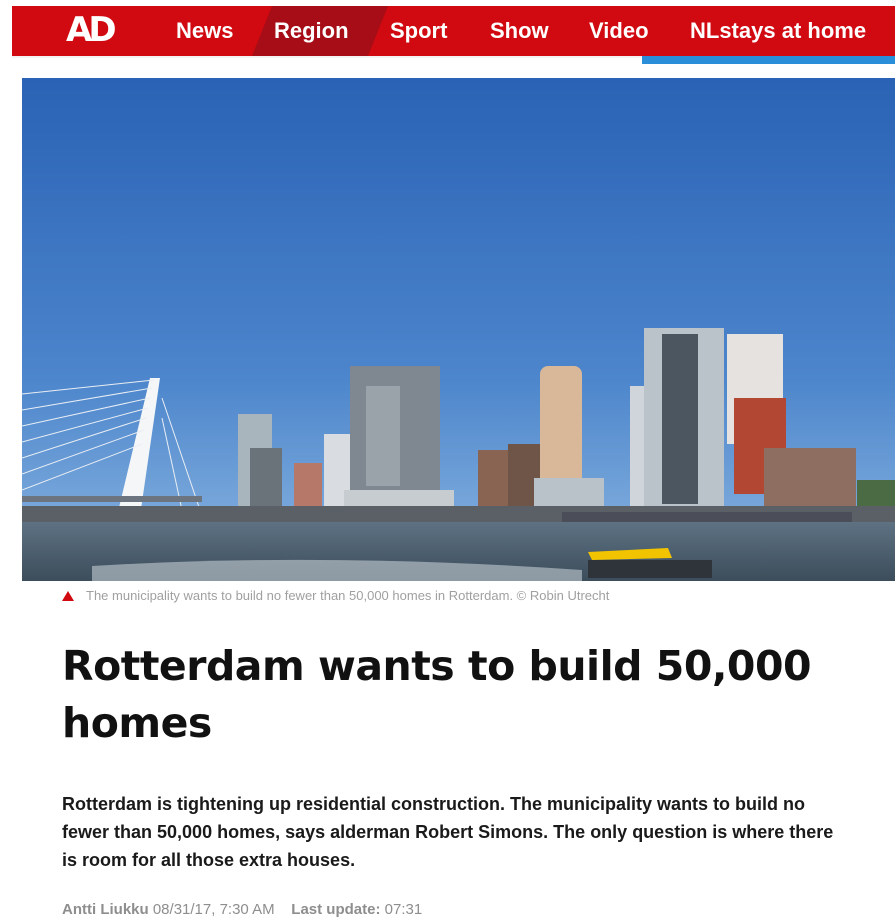 This screenshot has width=895, height=921. Describe the element at coordinates (68, 596) in the screenshot. I see `triangle-up-icon` at that location.